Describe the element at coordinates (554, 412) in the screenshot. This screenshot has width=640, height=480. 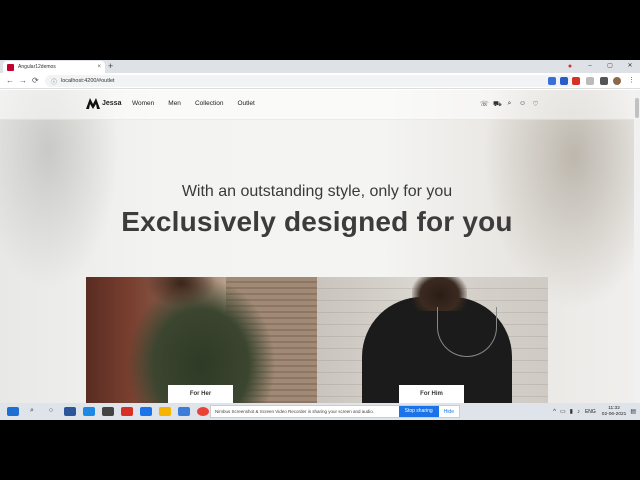
I see `tray-chevron-icon: ^` at that location.